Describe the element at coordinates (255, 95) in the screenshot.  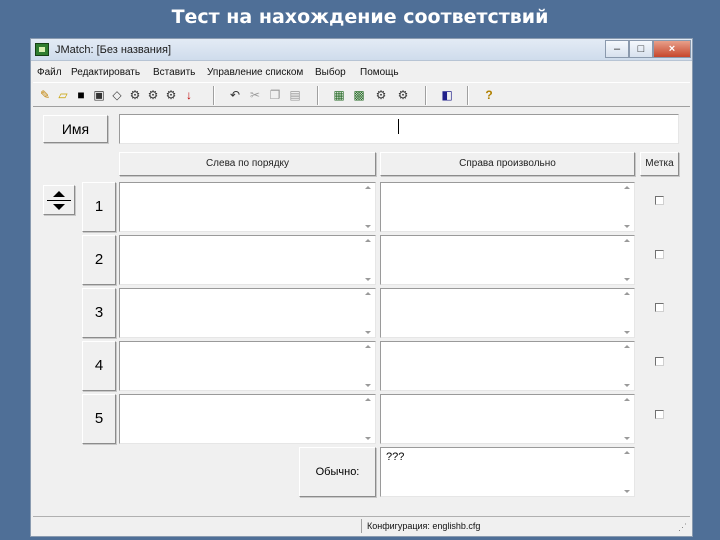
I see `cut-icon: ✂` at that location.